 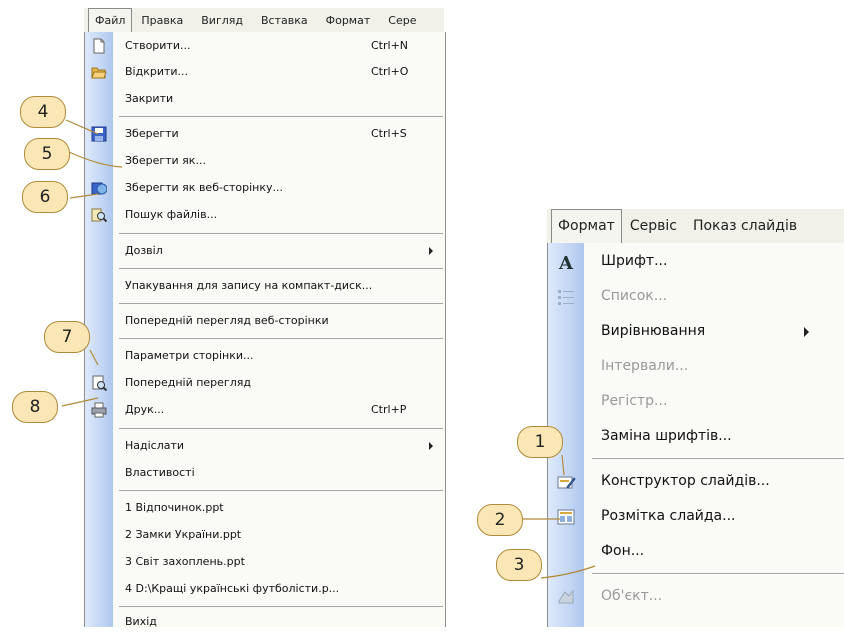 I want to click on callout-6: 6, so click(x=45, y=197).